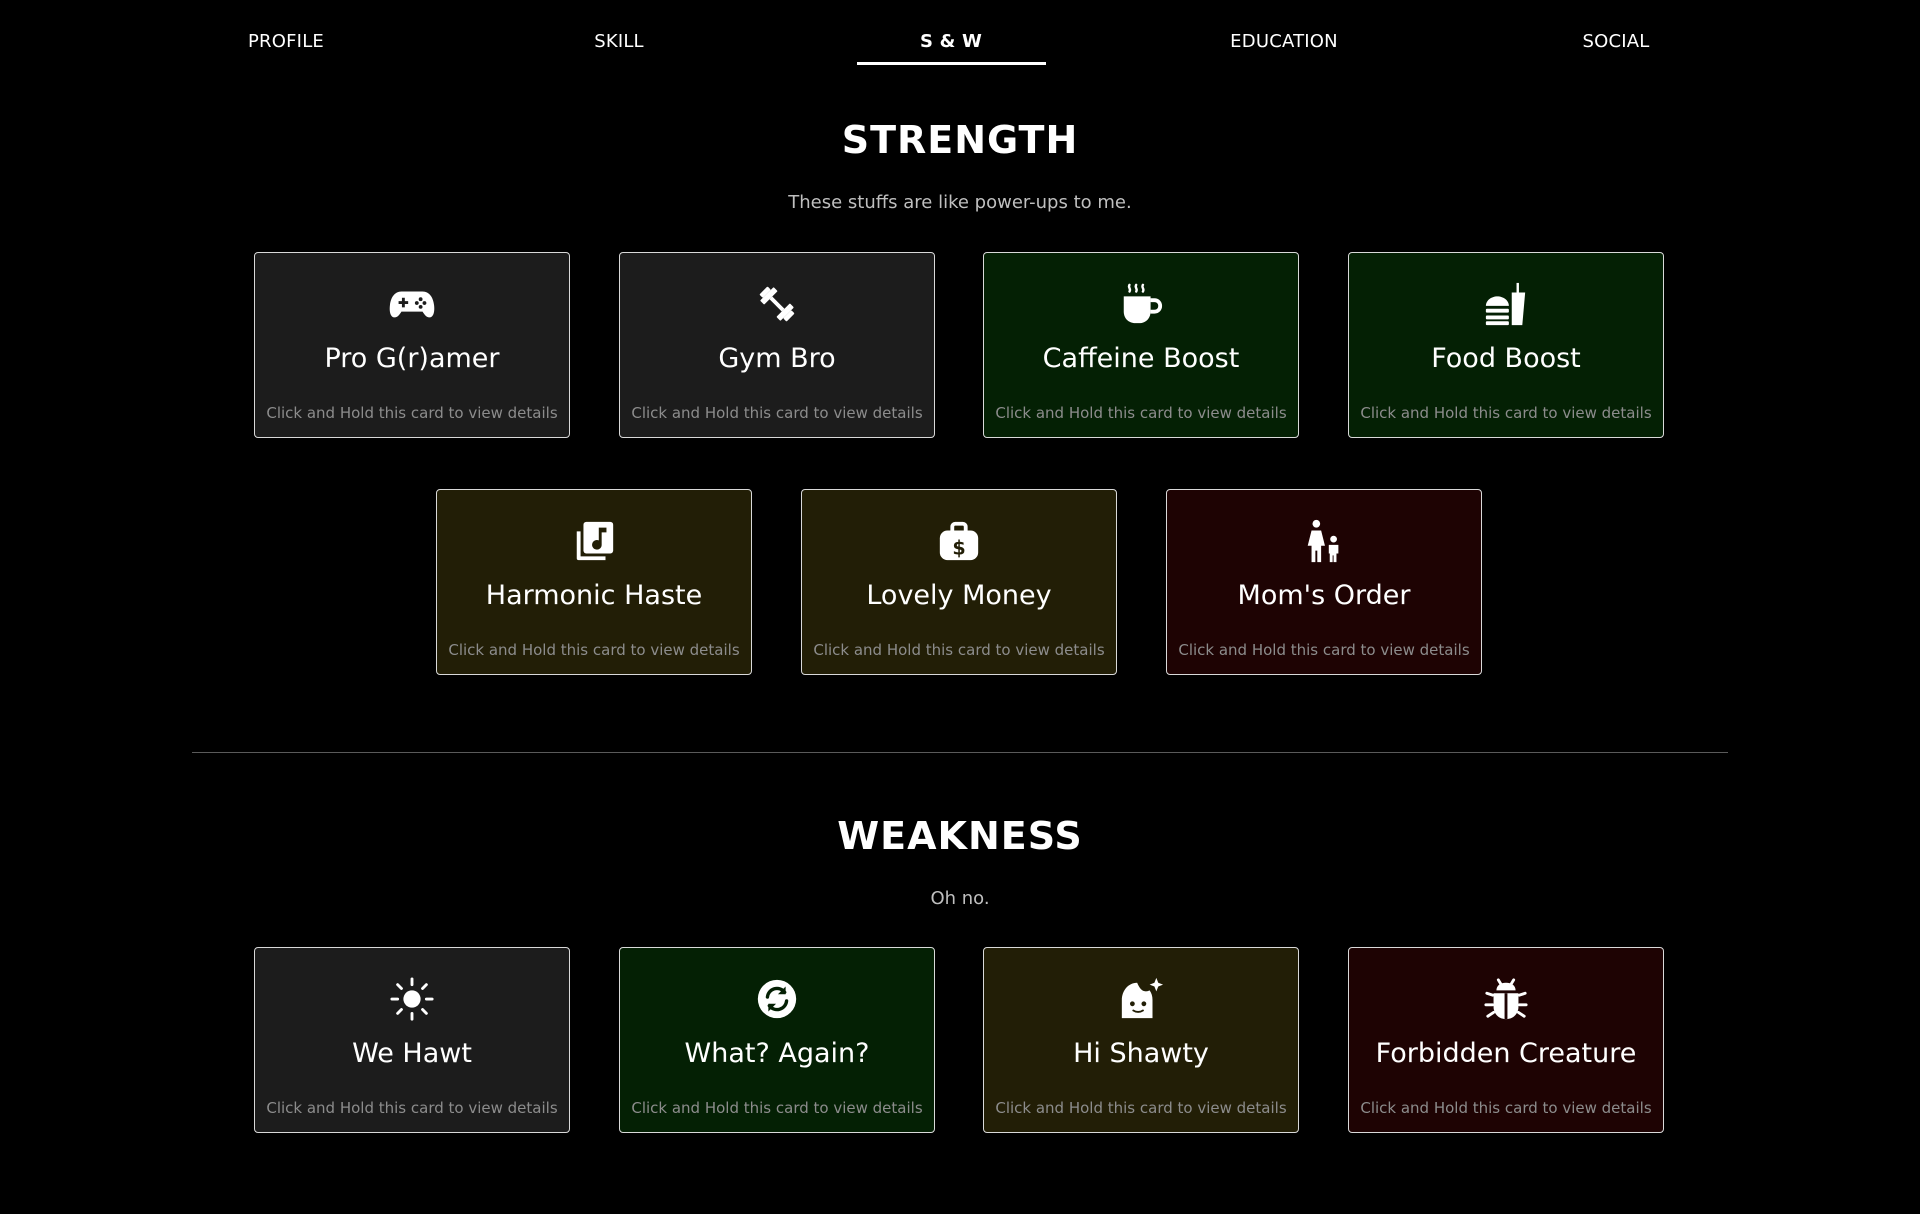 Image resolution: width=1920 pixels, height=1214 pixels. I want to click on card-title: We Hawt, so click(412, 1053).